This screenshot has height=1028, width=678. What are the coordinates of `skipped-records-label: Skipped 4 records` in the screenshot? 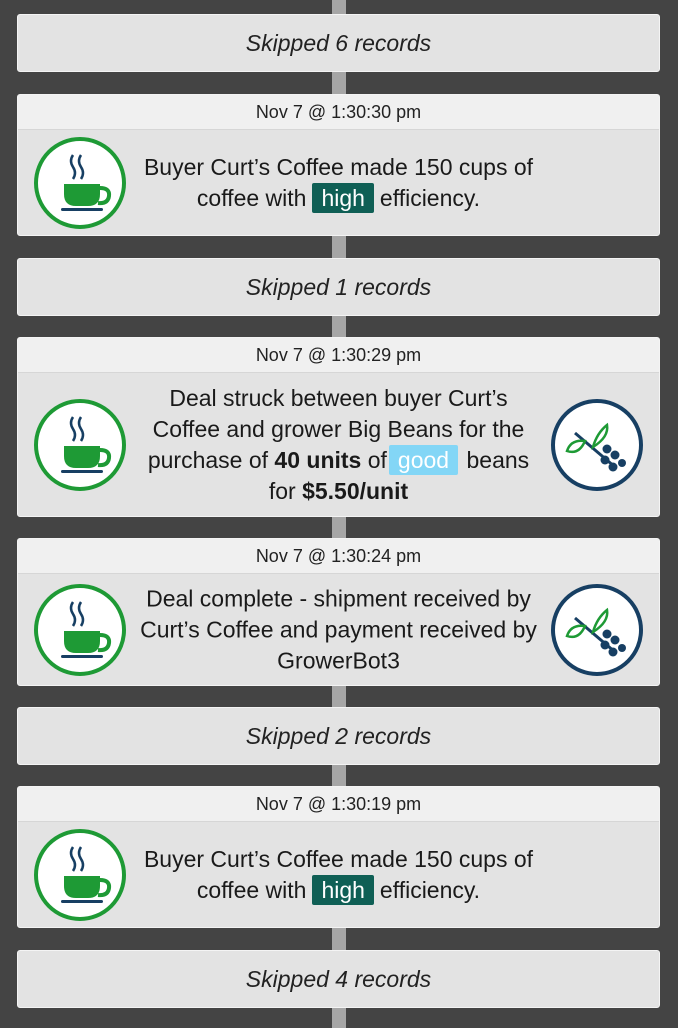 It's located at (338, 978).